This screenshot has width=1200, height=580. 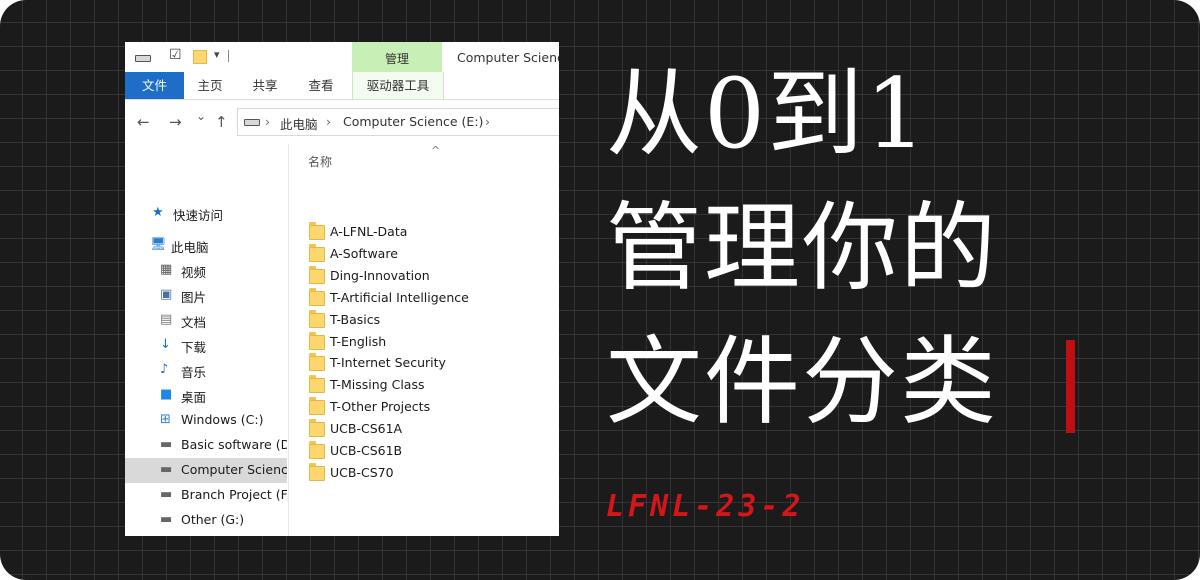 What do you see at coordinates (434, 233) in the screenshot?
I see `list-item: A-LFNL-Data` at bounding box center [434, 233].